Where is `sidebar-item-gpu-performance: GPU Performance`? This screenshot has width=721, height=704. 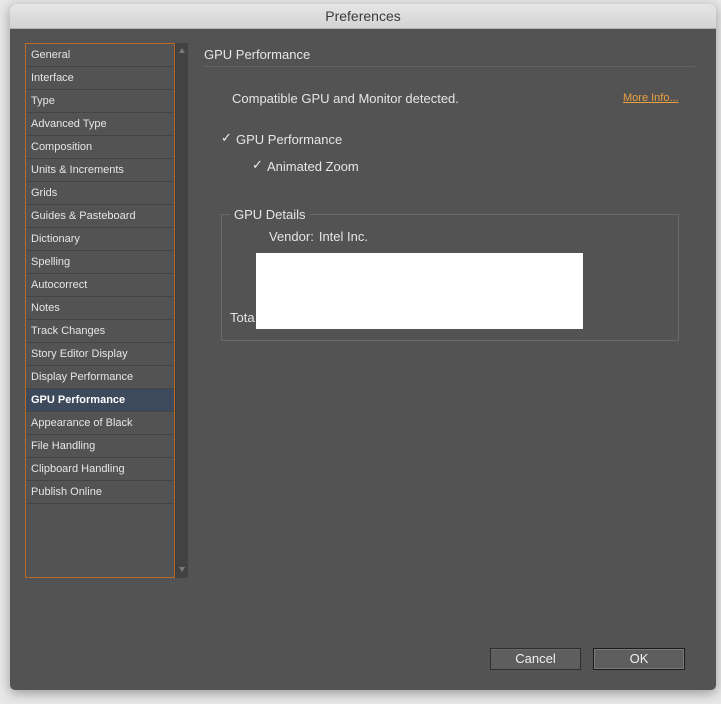 sidebar-item-gpu-performance: GPU Performance is located at coordinates (100, 400).